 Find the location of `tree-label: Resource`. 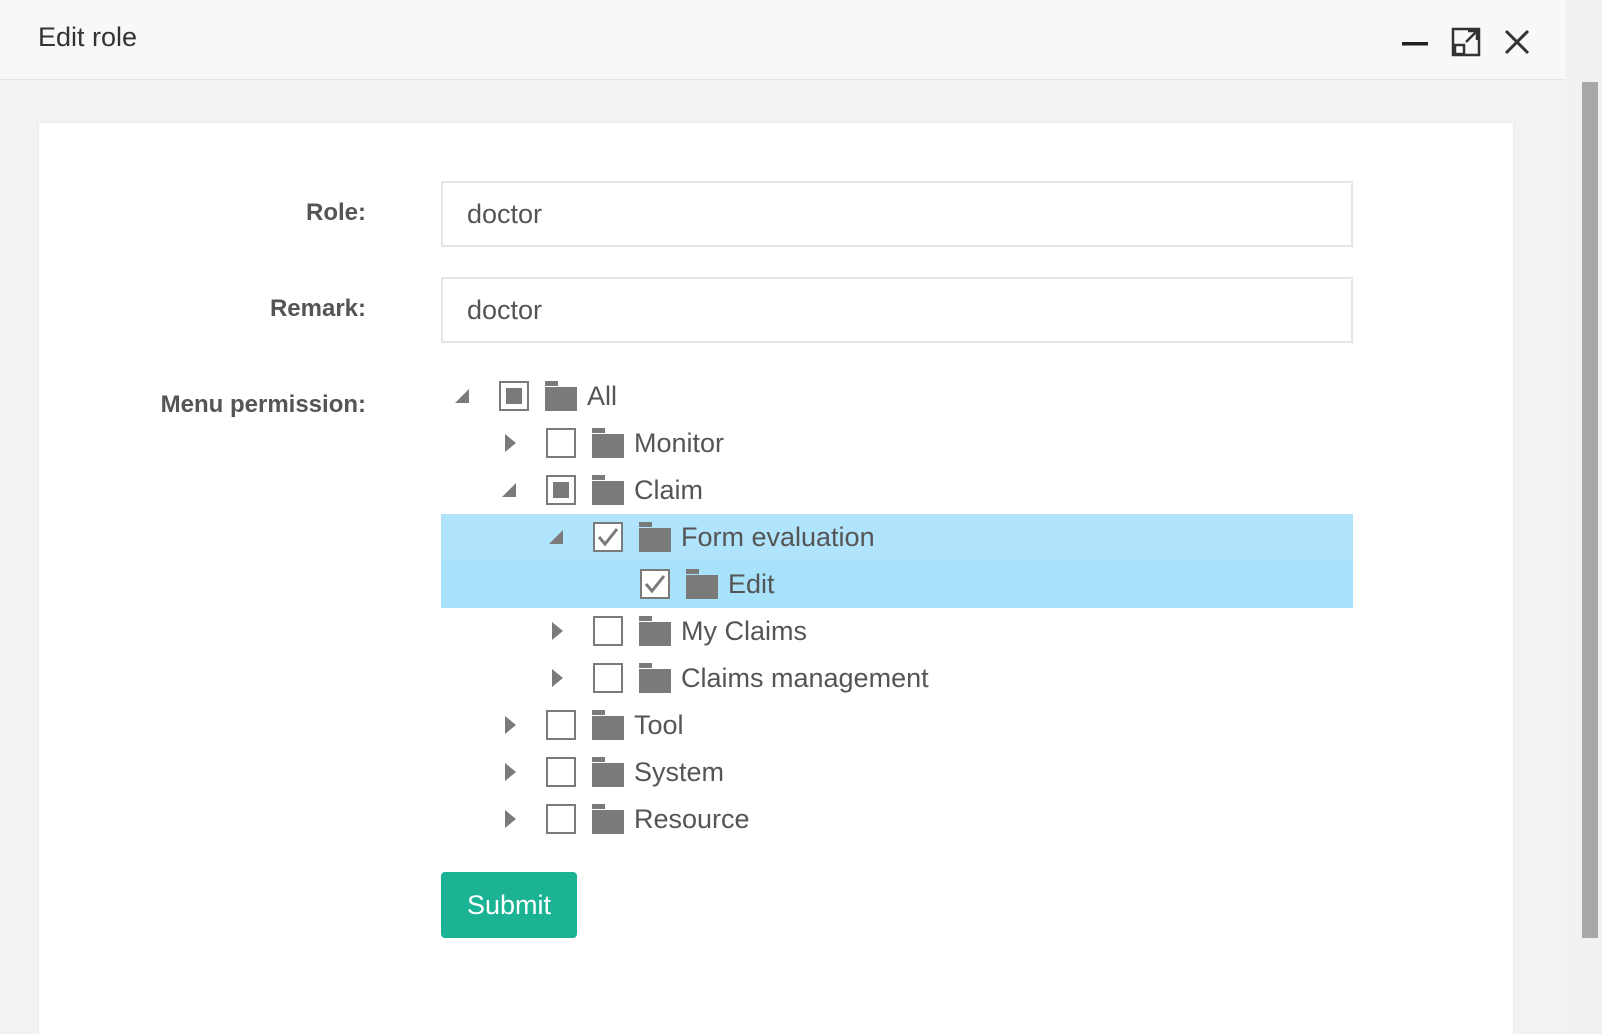

tree-label: Resource is located at coordinates (692, 819).